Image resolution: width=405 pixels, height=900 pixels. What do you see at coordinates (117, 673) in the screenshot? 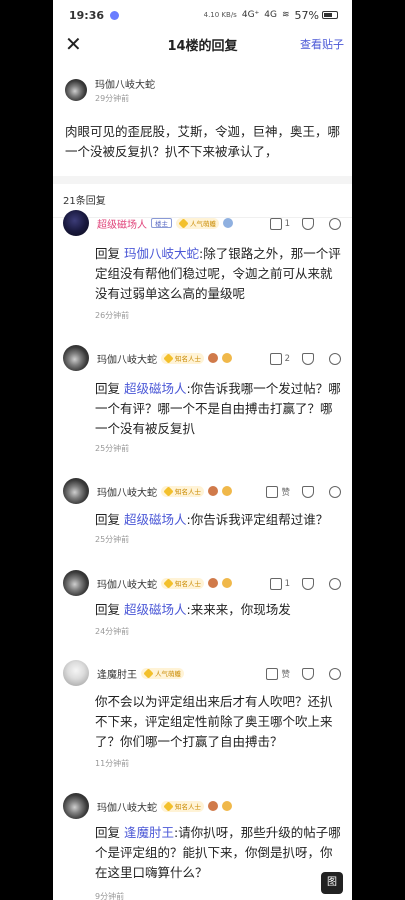
I see `reply-username: 逢魔肘王` at bounding box center [117, 673].